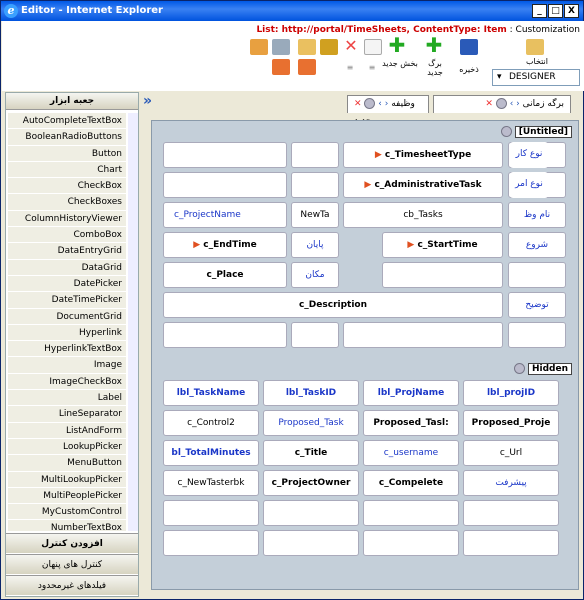 Image resolution: width=584 pixels, height=600 pixels. What do you see at coordinates (511, 483) in the screenshot?
I see `hidden-field-cell: پیشرفت` at bounding box center [511, 483].